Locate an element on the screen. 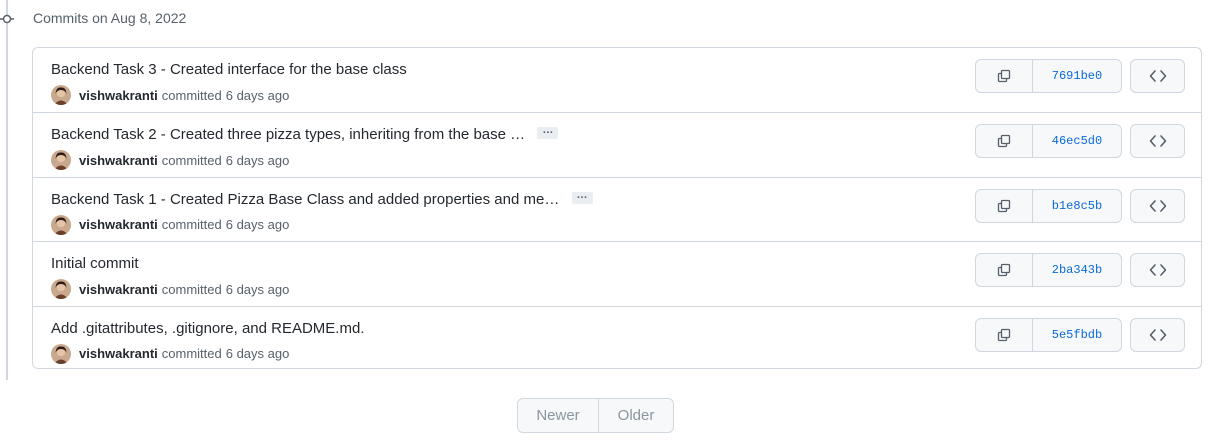 The height and width of the screenshot is (442, 1217). pagination: Newer Older is located at coordinates (595, 415).